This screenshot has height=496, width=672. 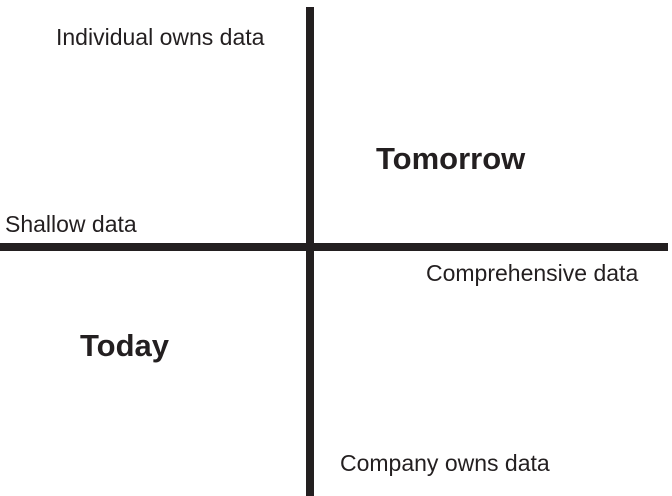 What do you see at coordinates (71, 224) in the screenshot?
I see `axis-label-shallow-data: Shallow data` at bounding box center [71, 224].